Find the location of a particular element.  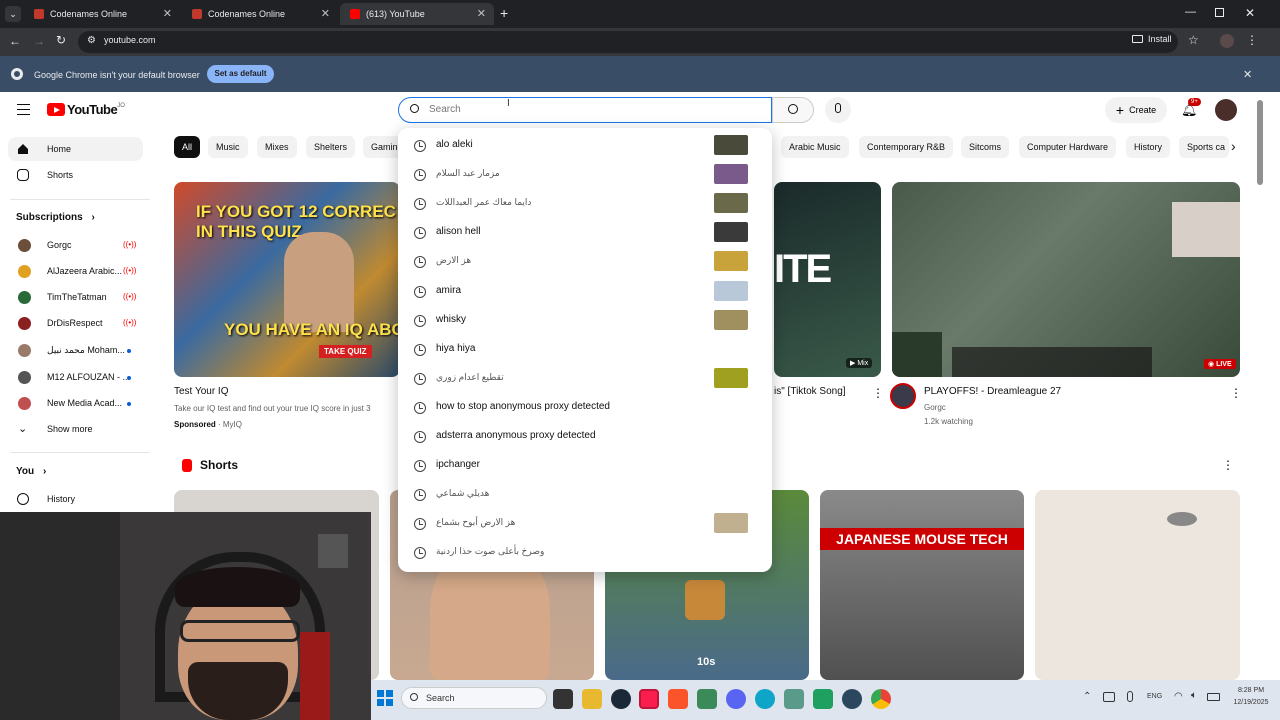

clock-time: 8:28 PM is located at coordinates (1251, 690).